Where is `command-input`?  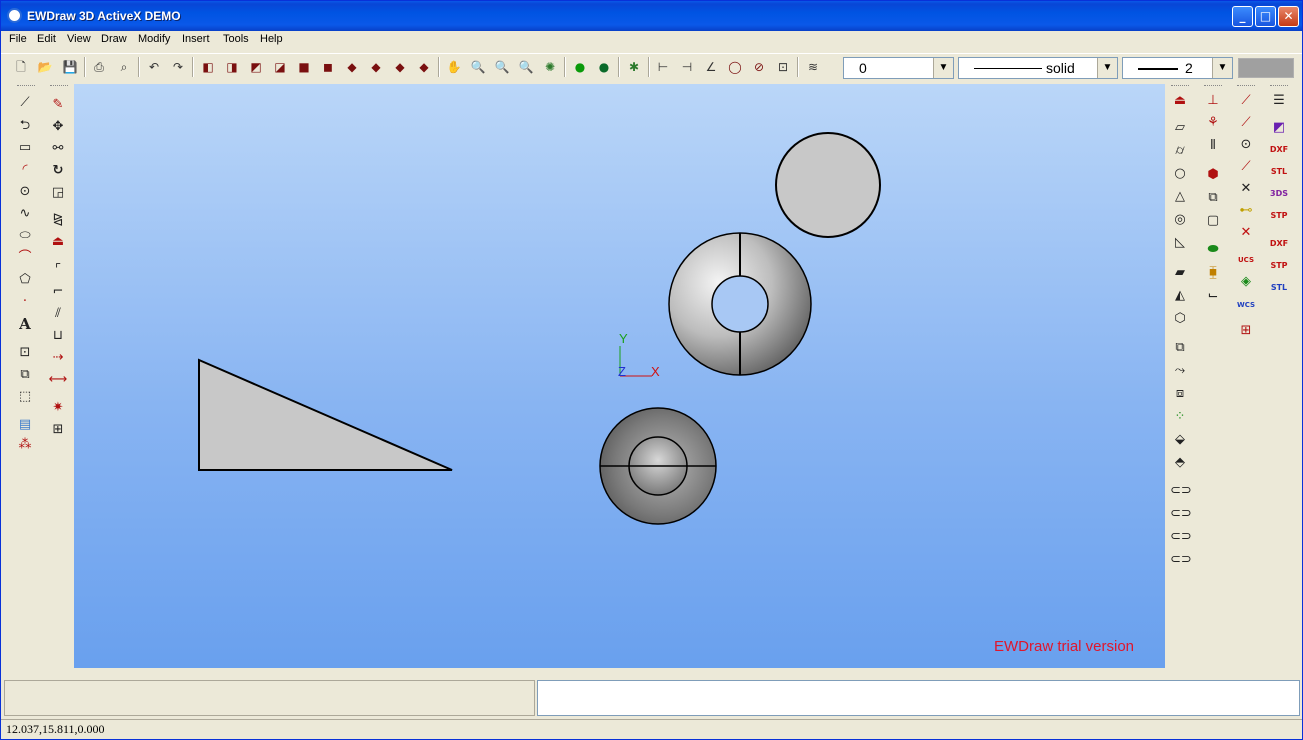
command-input is located at coordinates (918, 698).